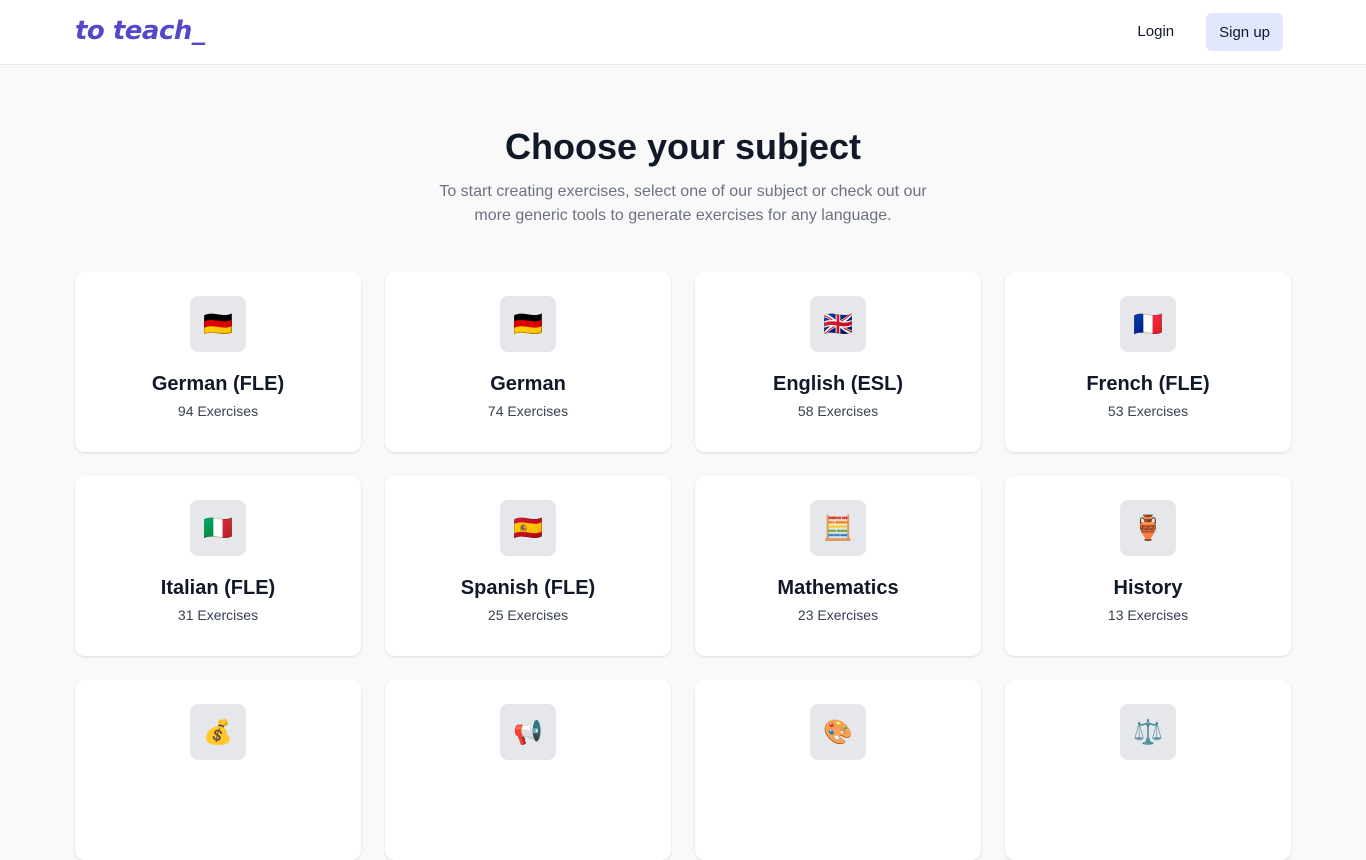  Describe the element at coordinates (528, 770) in the screenshot. I see `subject-card: 📢` at that location.